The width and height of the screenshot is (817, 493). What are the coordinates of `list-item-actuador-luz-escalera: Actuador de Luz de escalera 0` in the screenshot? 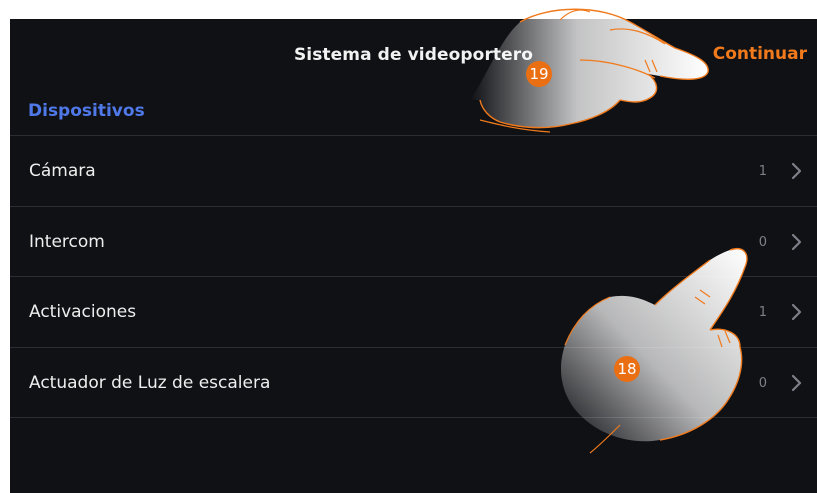 It's located at (413, 383).